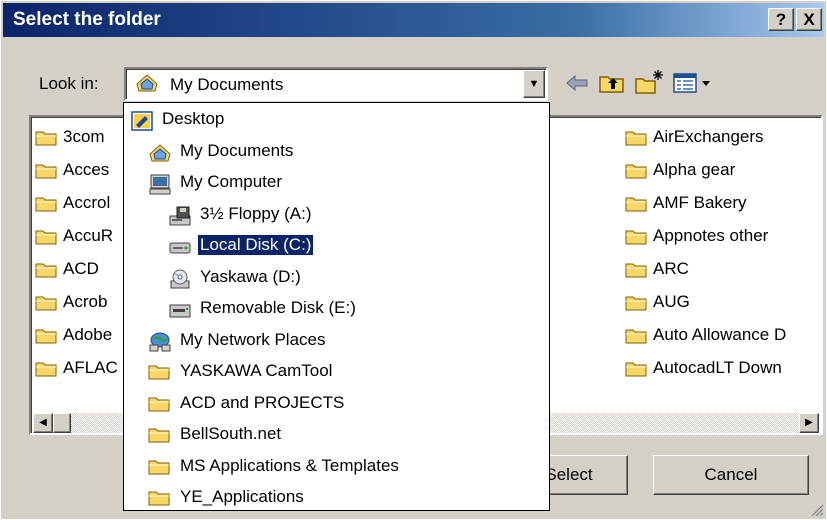 The height and width of the screenshot is (520, 827). Describe the element at coordinates (237, 150) in the screenshot. I see `dropdown-item-label: My Documents` at that location.